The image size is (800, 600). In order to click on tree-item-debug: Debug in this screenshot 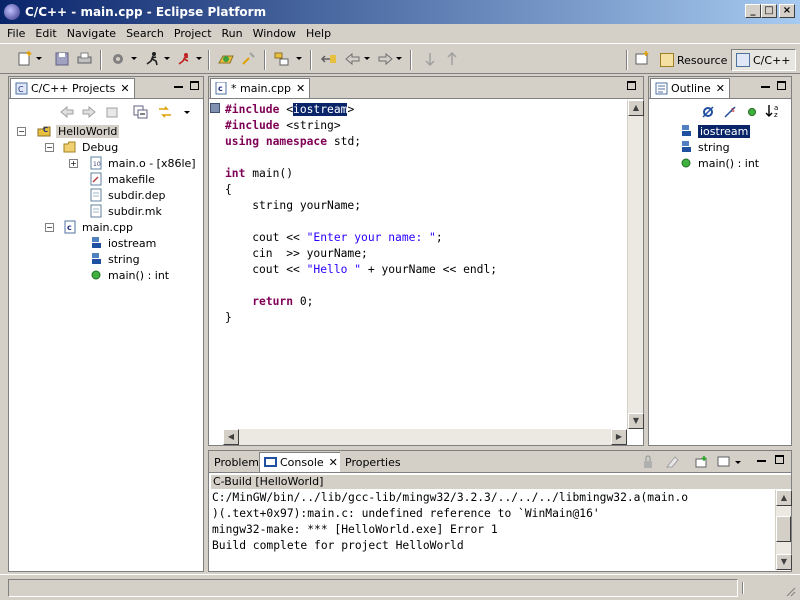, I will do `click(90, 147)`.